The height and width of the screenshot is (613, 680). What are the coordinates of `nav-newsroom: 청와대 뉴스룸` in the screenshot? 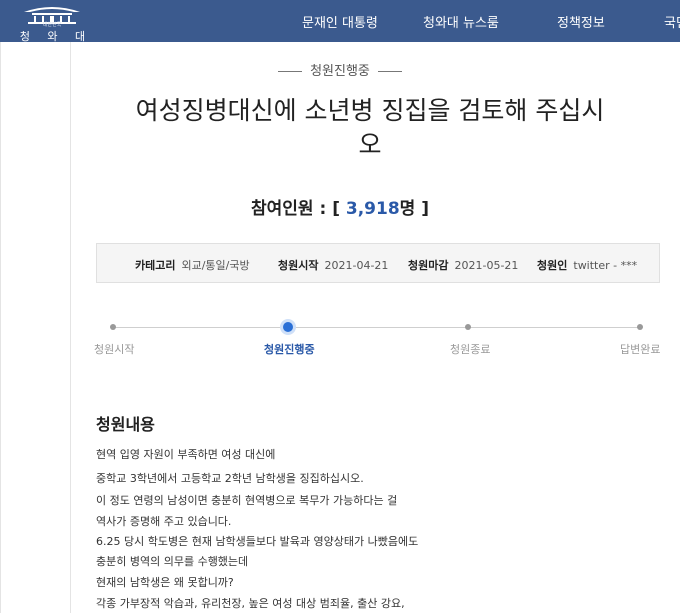 It's located at (461, 21).